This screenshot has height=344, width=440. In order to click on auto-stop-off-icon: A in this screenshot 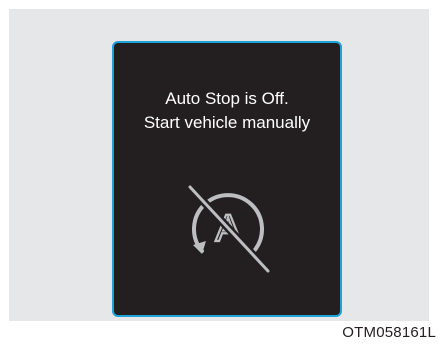, I will do `click(228, 227)`.